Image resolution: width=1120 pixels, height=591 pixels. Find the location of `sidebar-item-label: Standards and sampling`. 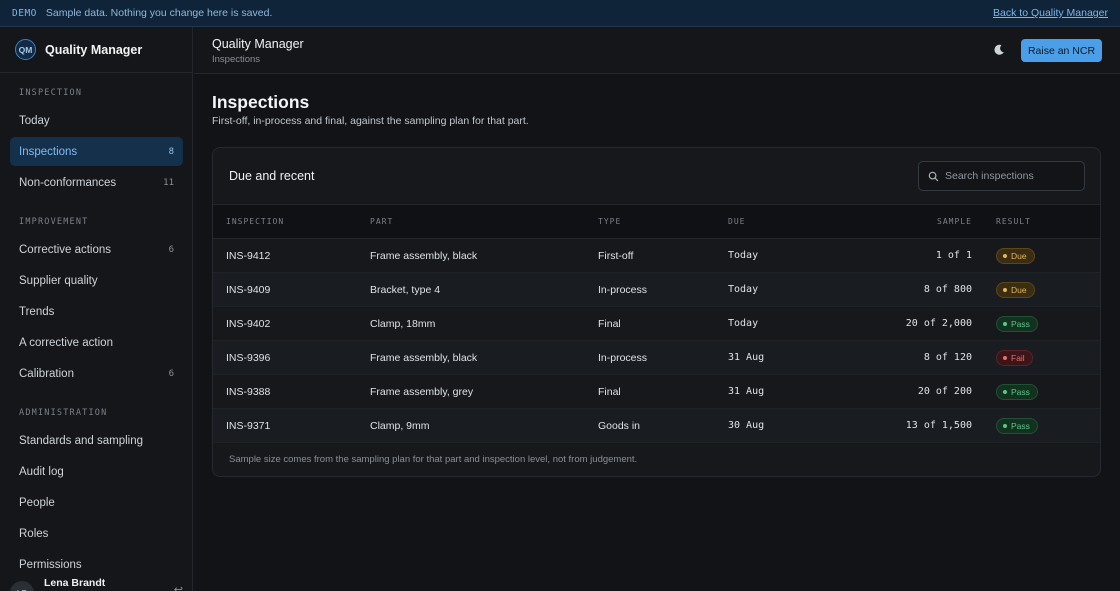

sidebar-item-label: Standards and sampling is located at coordinates (81, 440).